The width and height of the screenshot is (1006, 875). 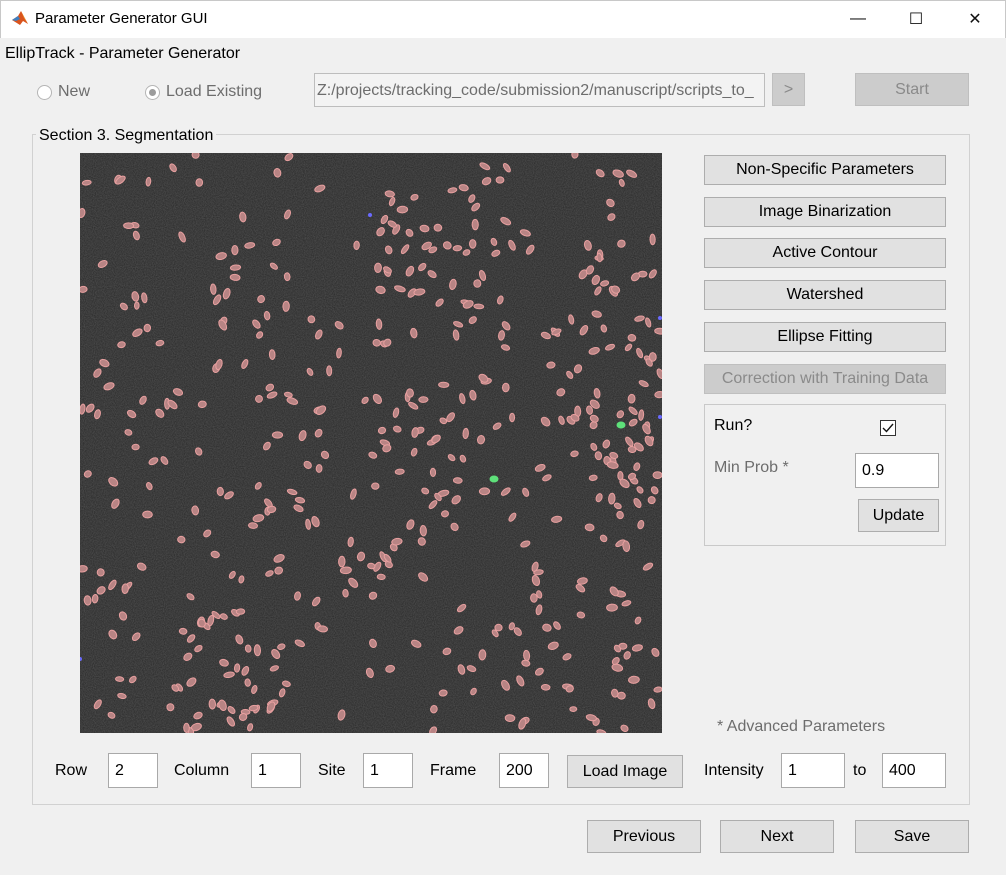 What do you see at coordinates (625, 771) in the screenshot?
I see `load-image-button: Load Image` at bounding box center [625, 771].